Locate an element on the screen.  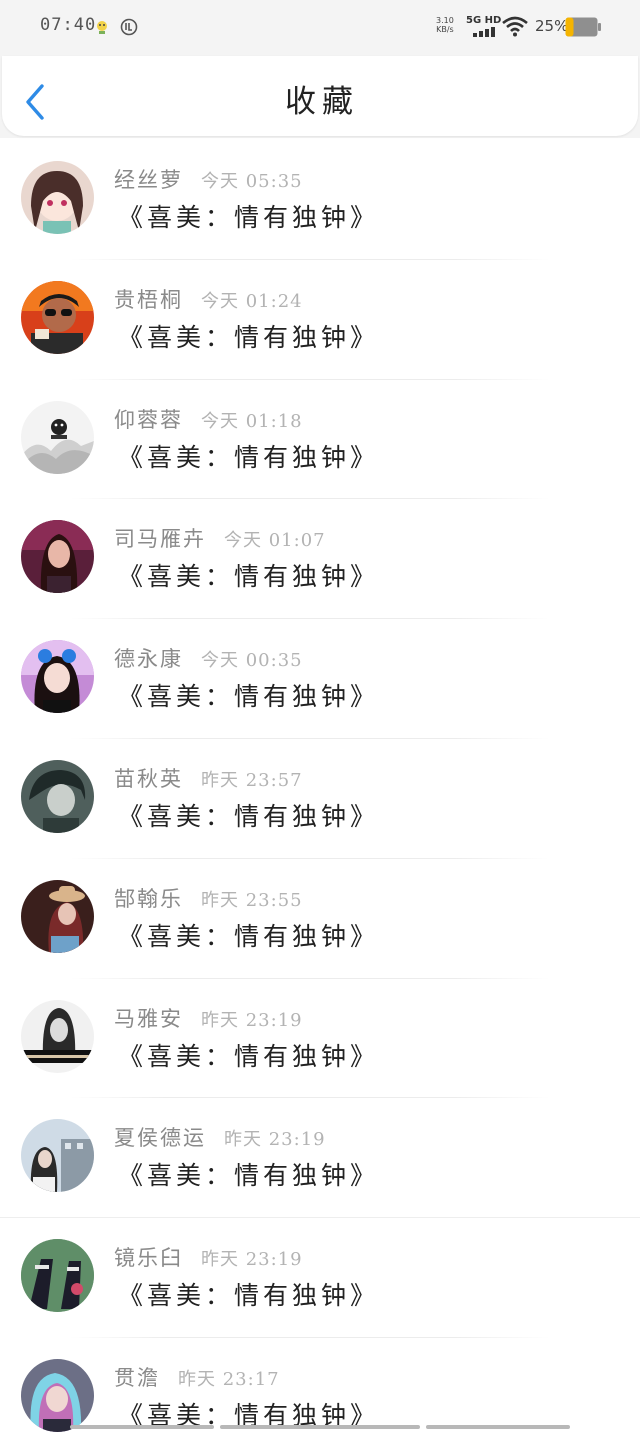
item-meta: 经丝萝 今天 05:35 is located at coordinates (208, 178).